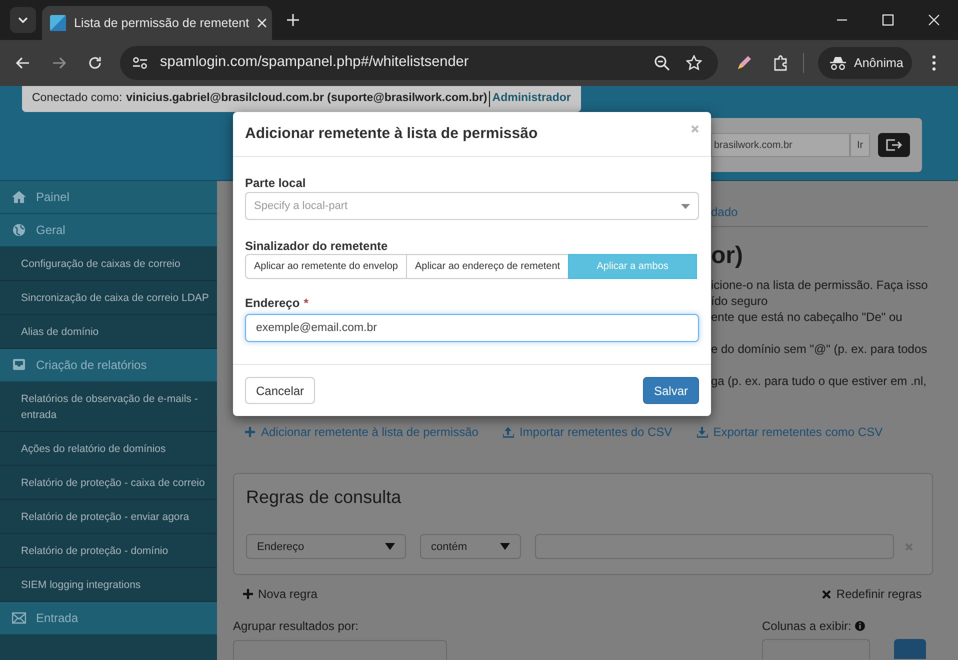 This screenshot has height=660, width=958. What do you see at coordinates (280, 594) in the screenshot?
I see `new-rule-link: Nova regra` at bounding box center [280, 594].